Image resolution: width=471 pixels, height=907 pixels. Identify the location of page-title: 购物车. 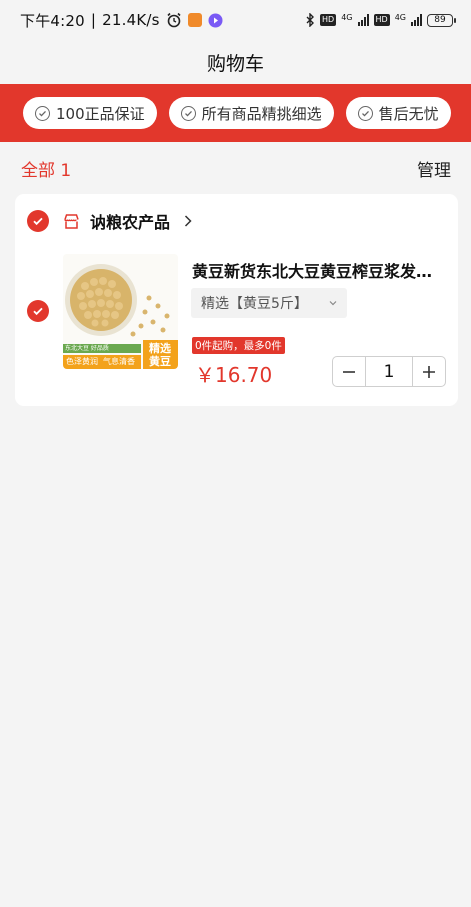
(235, 63).